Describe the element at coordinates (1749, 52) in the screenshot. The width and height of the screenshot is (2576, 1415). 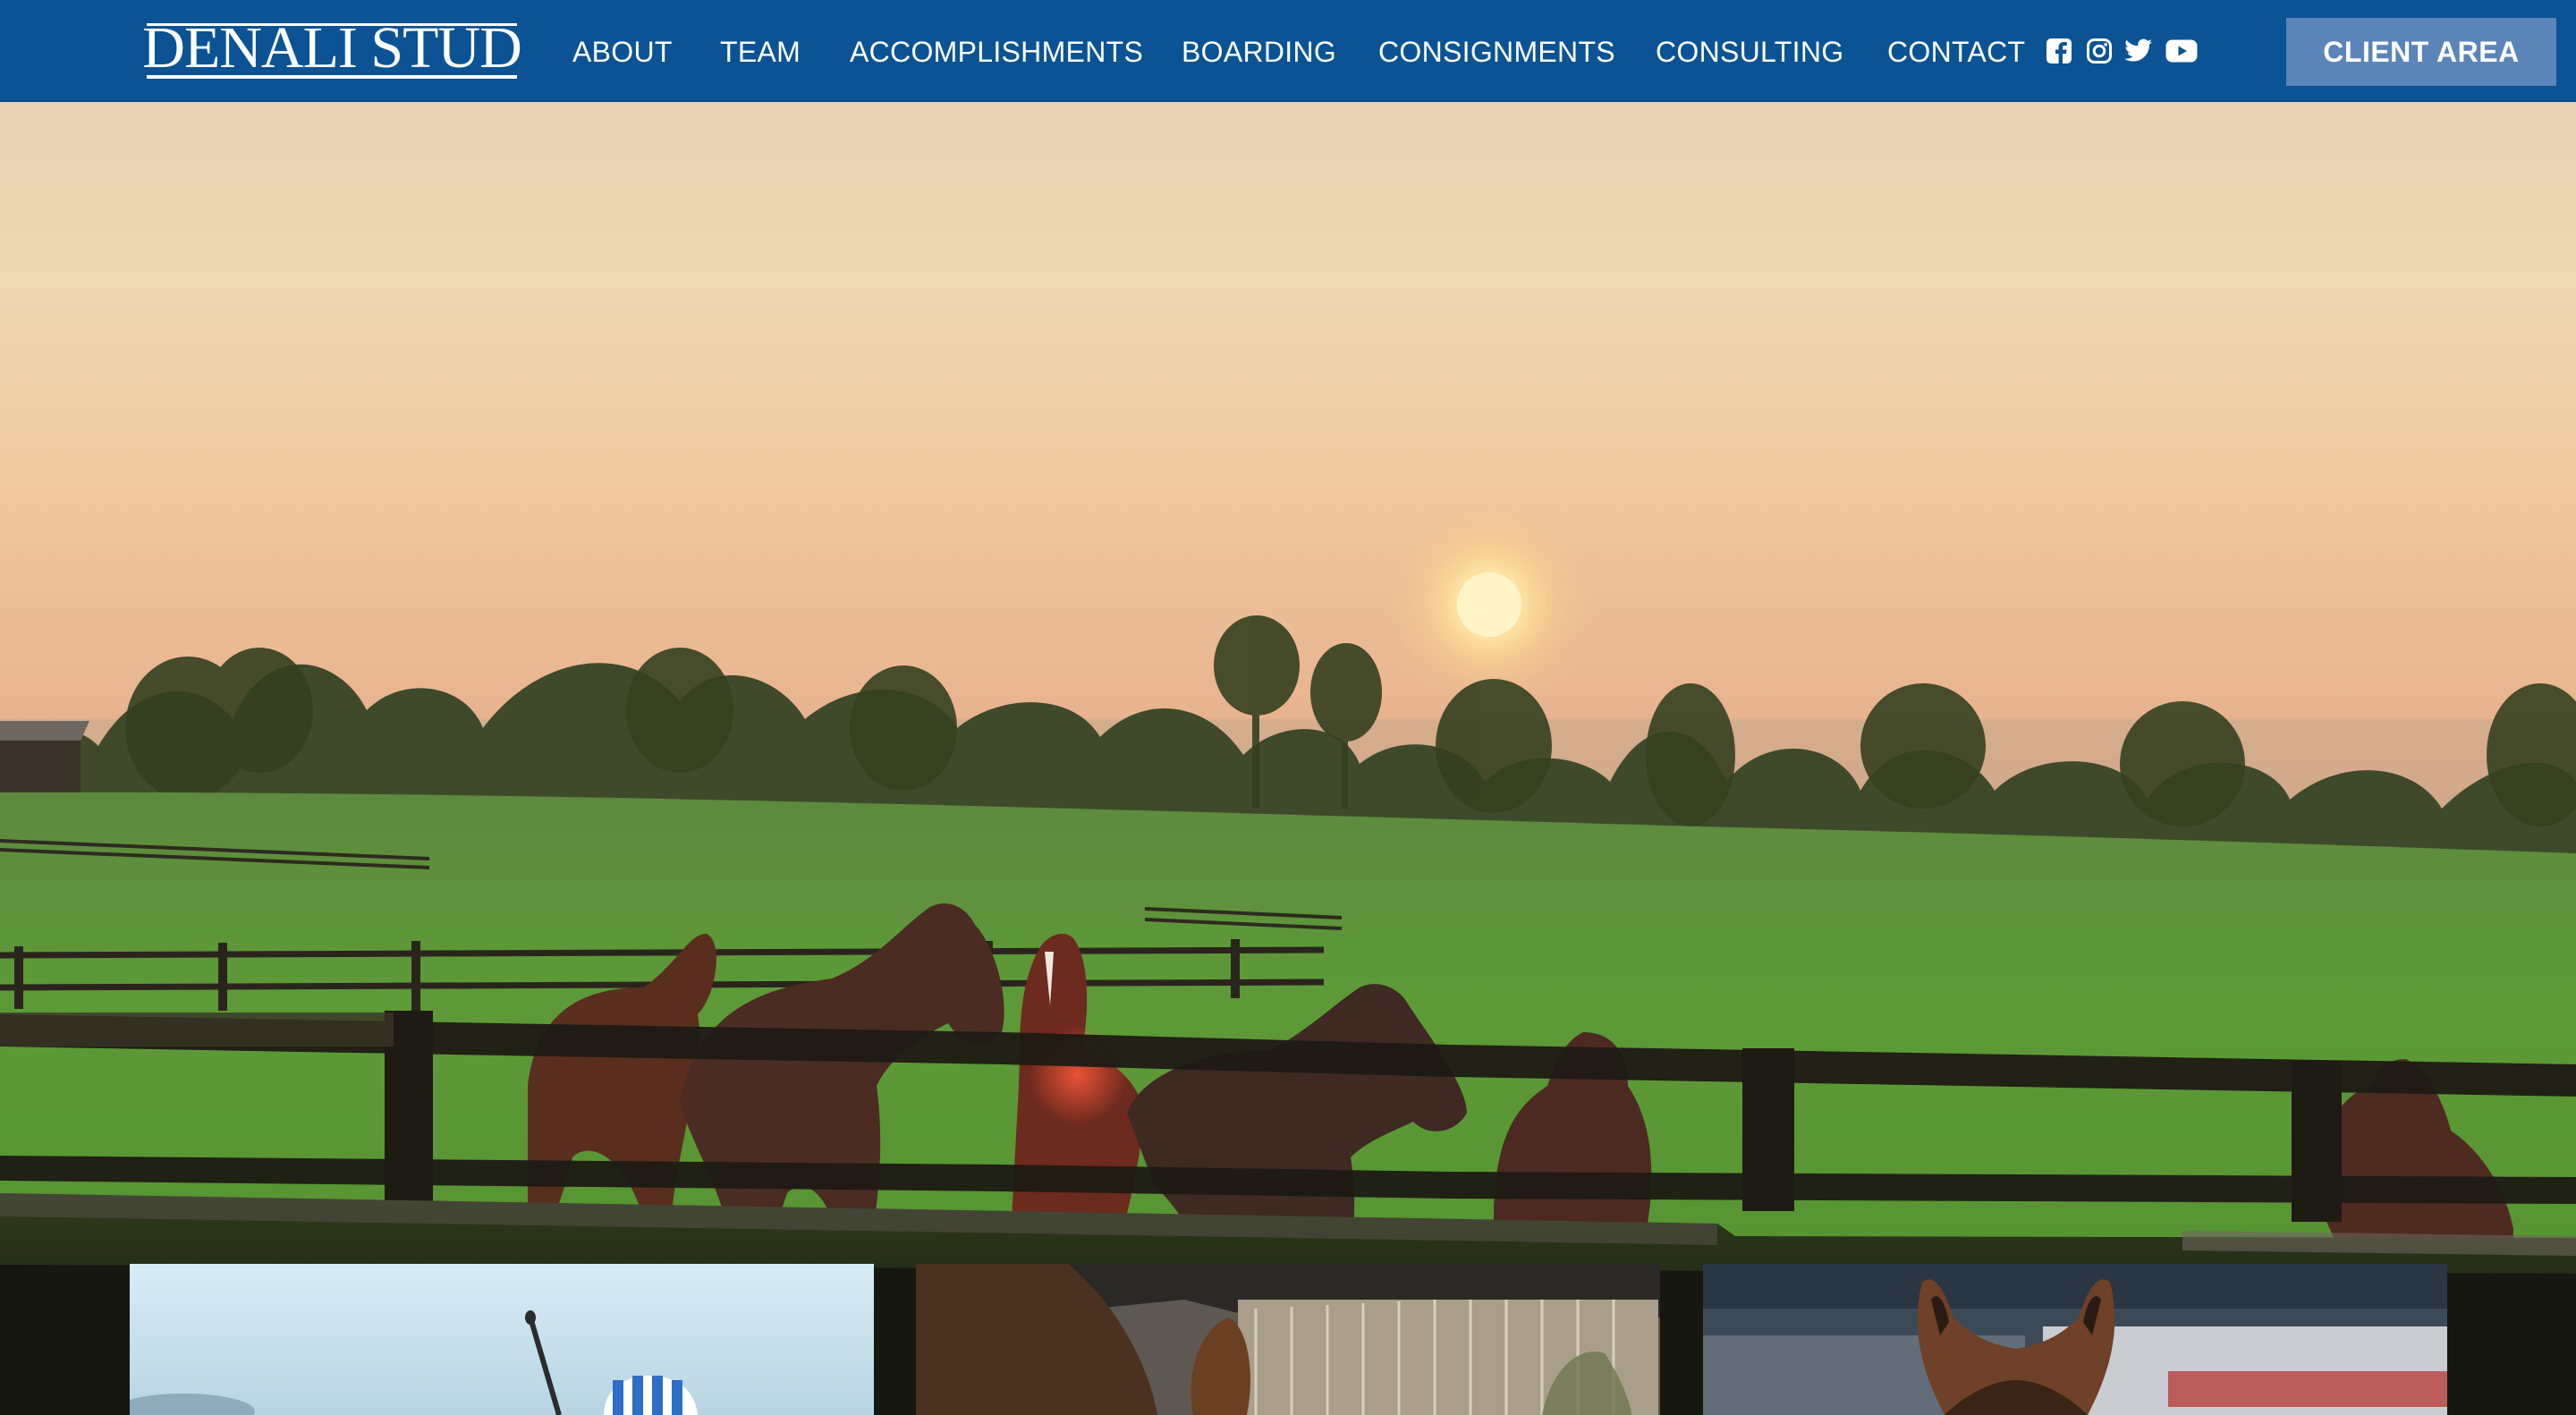
I see `nav-item-consulting: CONSULTING` at that location.